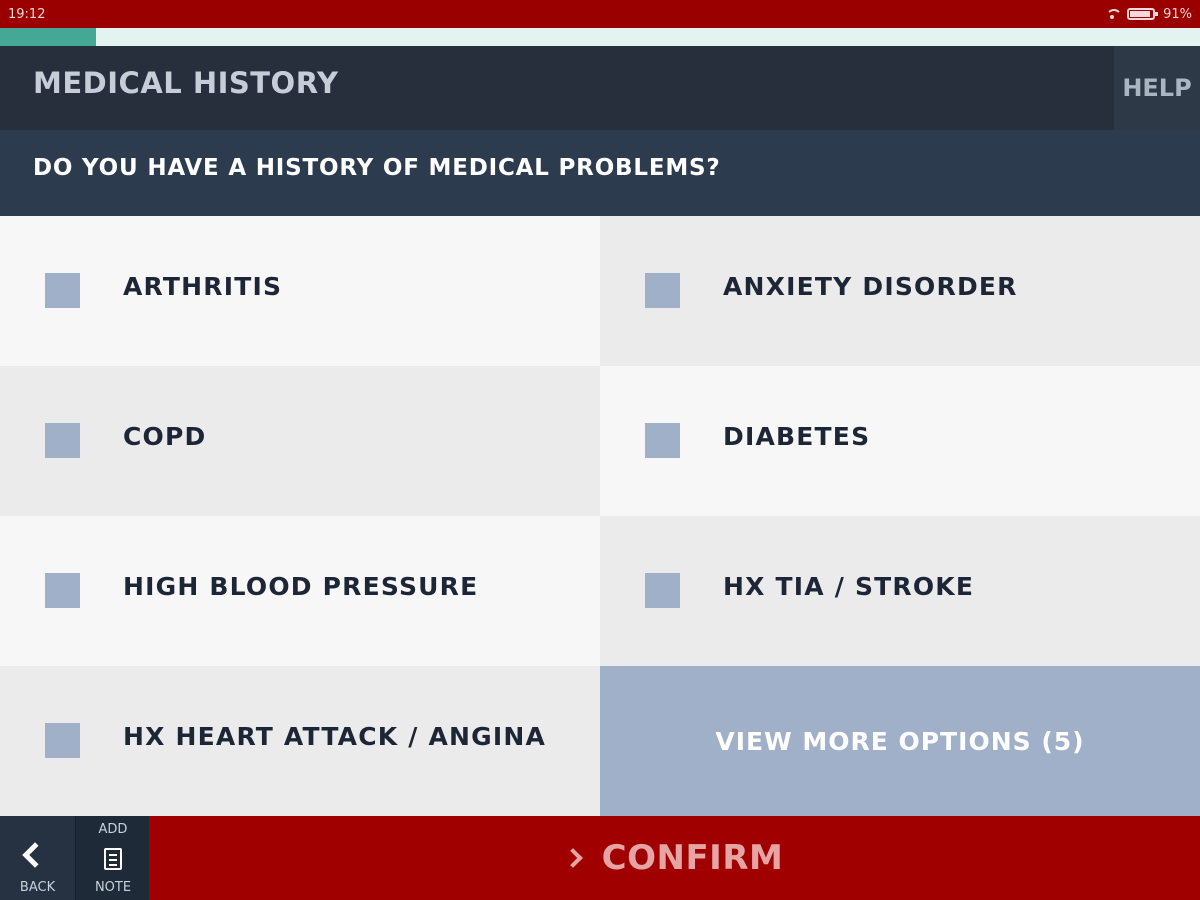 This screenshot has width=1200, height=900. I want to click on view-more-label: VIEW MORE OPTIONS (5), so click(900, 741).